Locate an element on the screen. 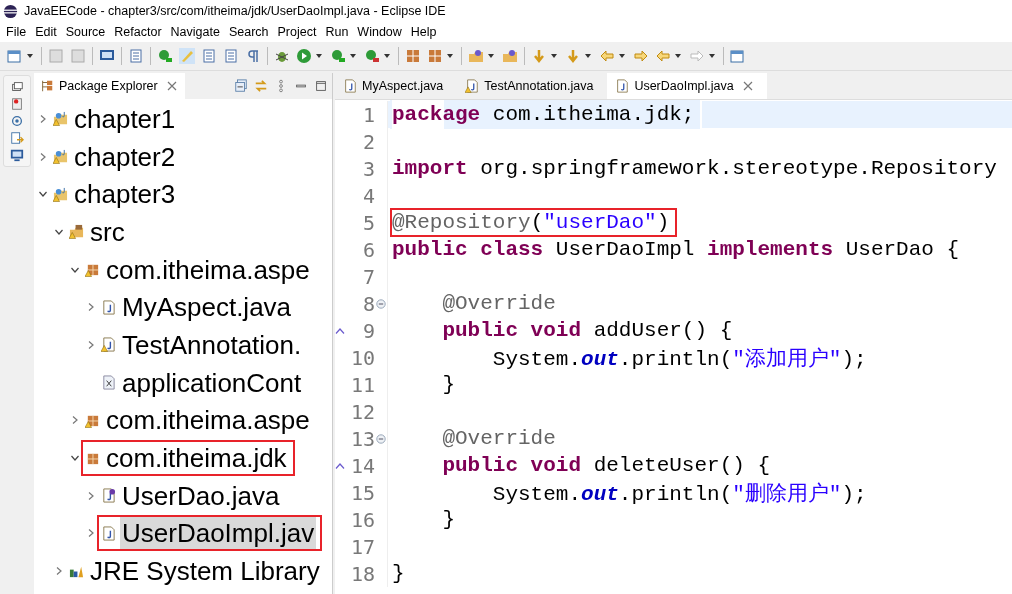  collapse-all-icon is located at coordinates (241, 86).